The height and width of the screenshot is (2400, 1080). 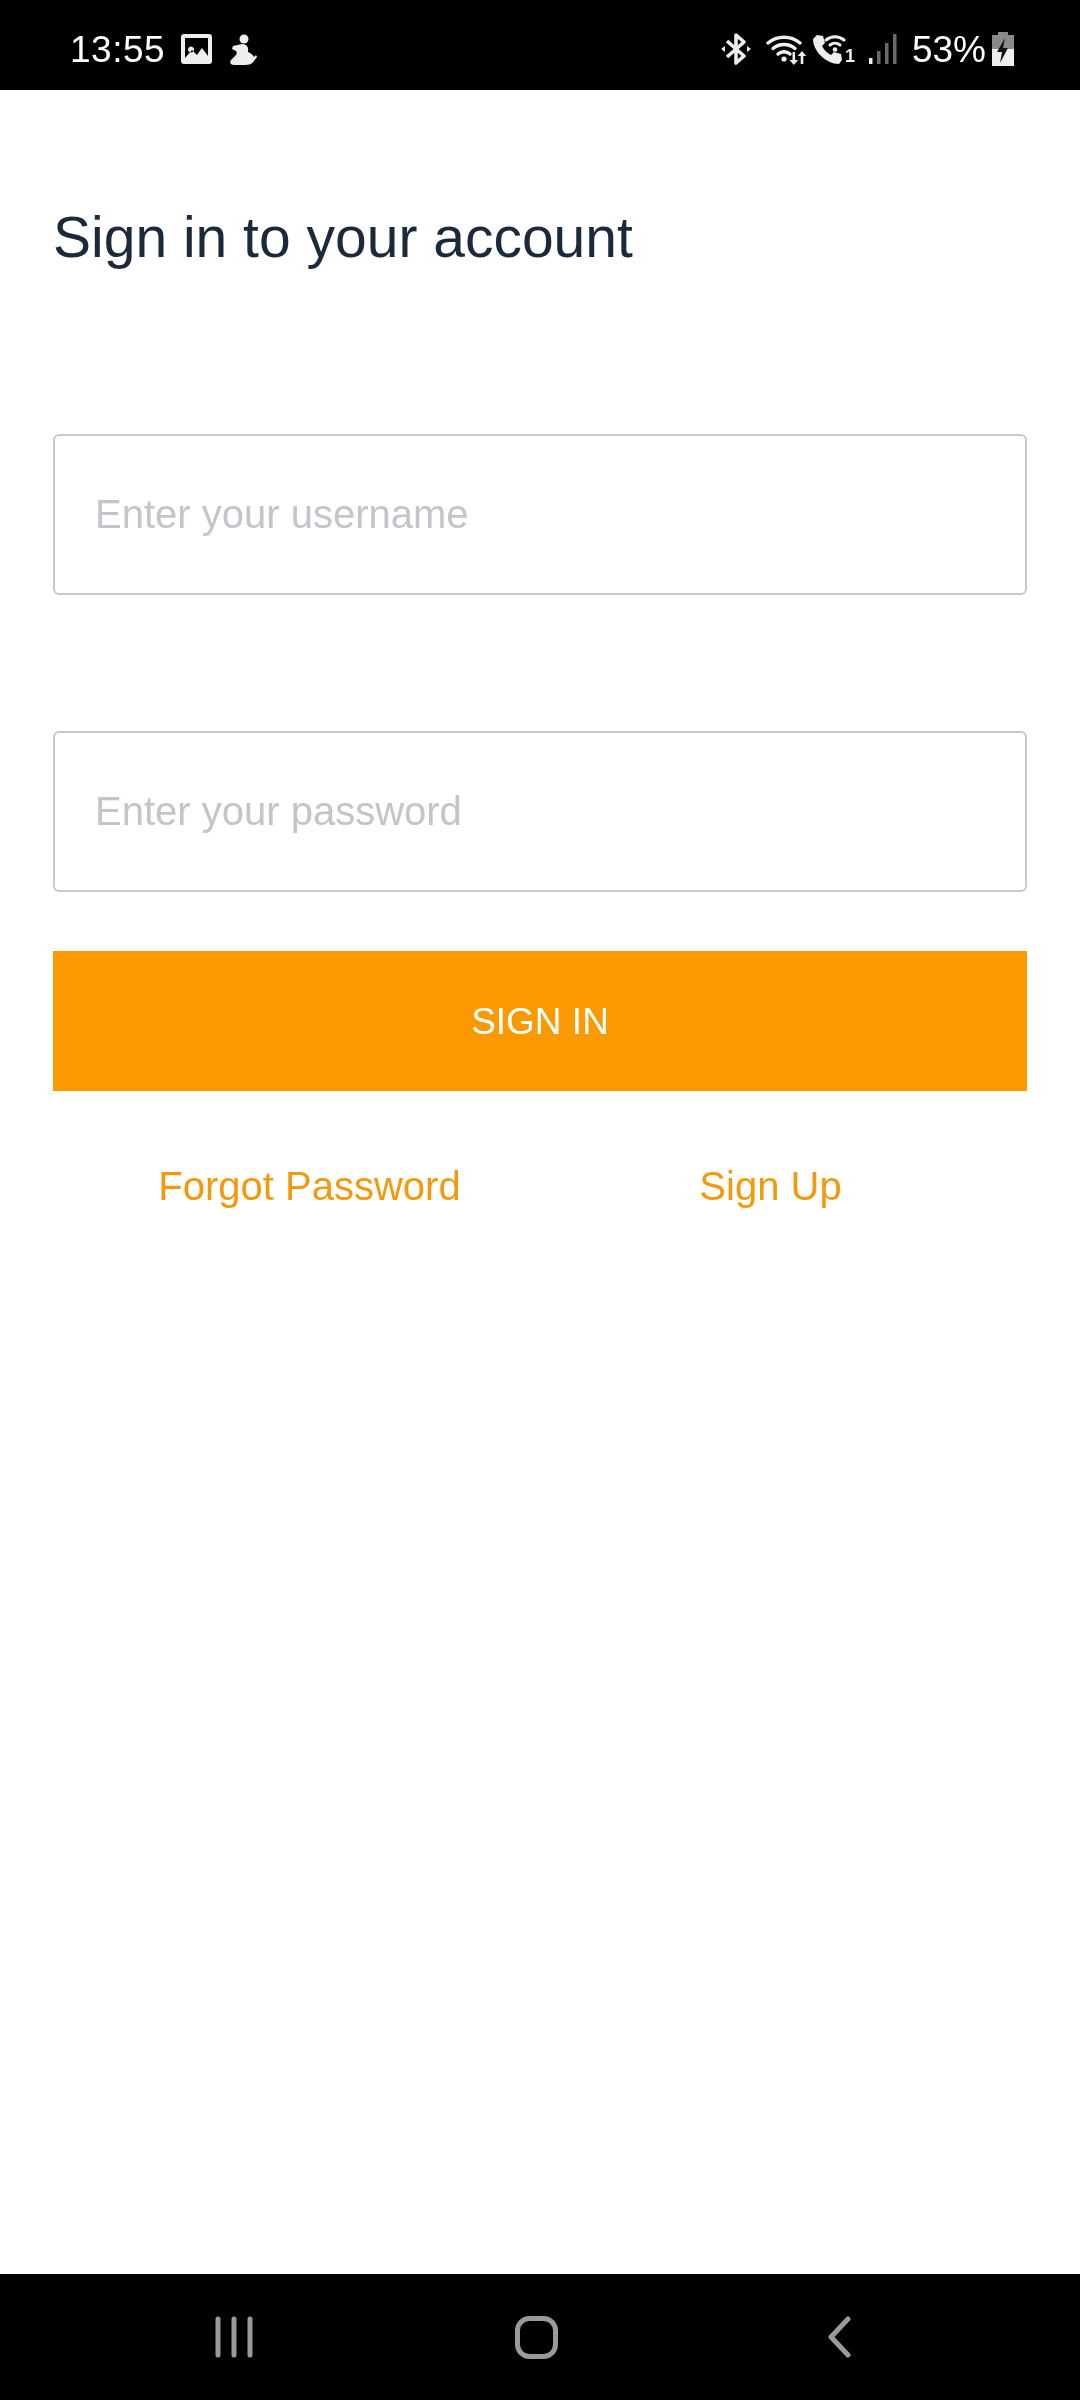 What do you see at coordinates (735, 49) in the screenshot?
I see `bluetooth-icon` at bounding box center [735, 49].